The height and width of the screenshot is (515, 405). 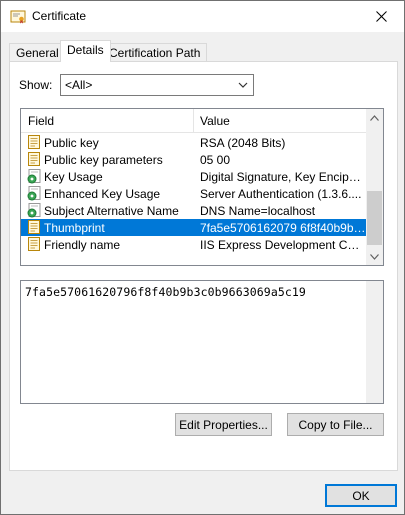 What do you see at coordinates (103, 160) in the screenshot?
I see `row-field-name: Public key parameters` at bounding box center [103, 160].